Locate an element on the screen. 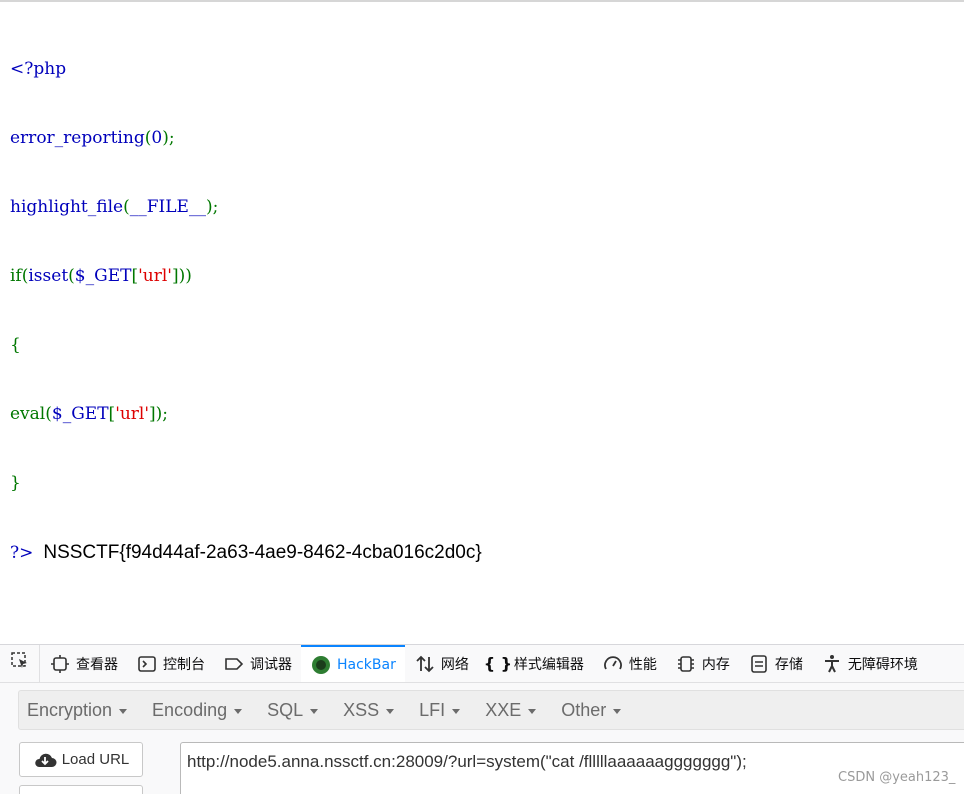 This screenshot has width=964, height=794. menu-label: XXE is located at coordinates (503, 709).